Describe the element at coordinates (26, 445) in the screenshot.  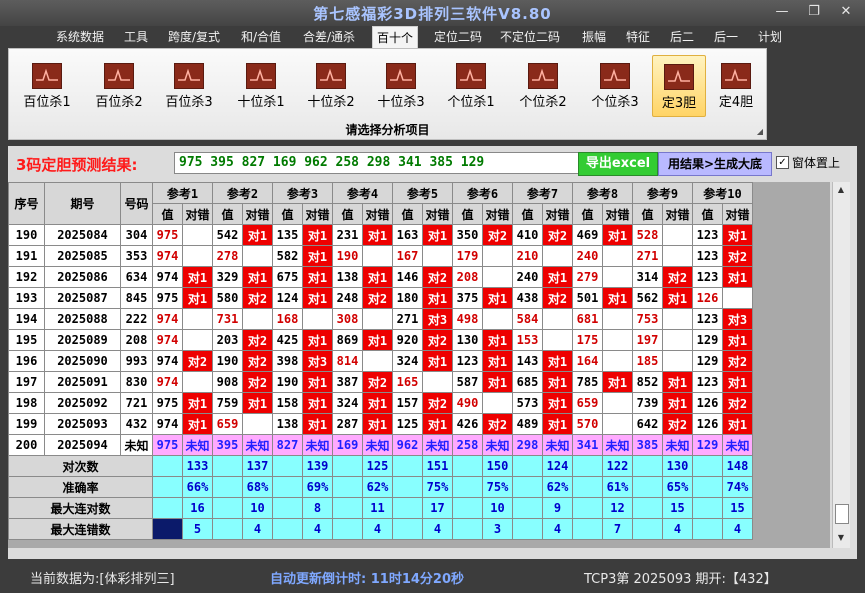
I see `cell-seq: 200` at that location.